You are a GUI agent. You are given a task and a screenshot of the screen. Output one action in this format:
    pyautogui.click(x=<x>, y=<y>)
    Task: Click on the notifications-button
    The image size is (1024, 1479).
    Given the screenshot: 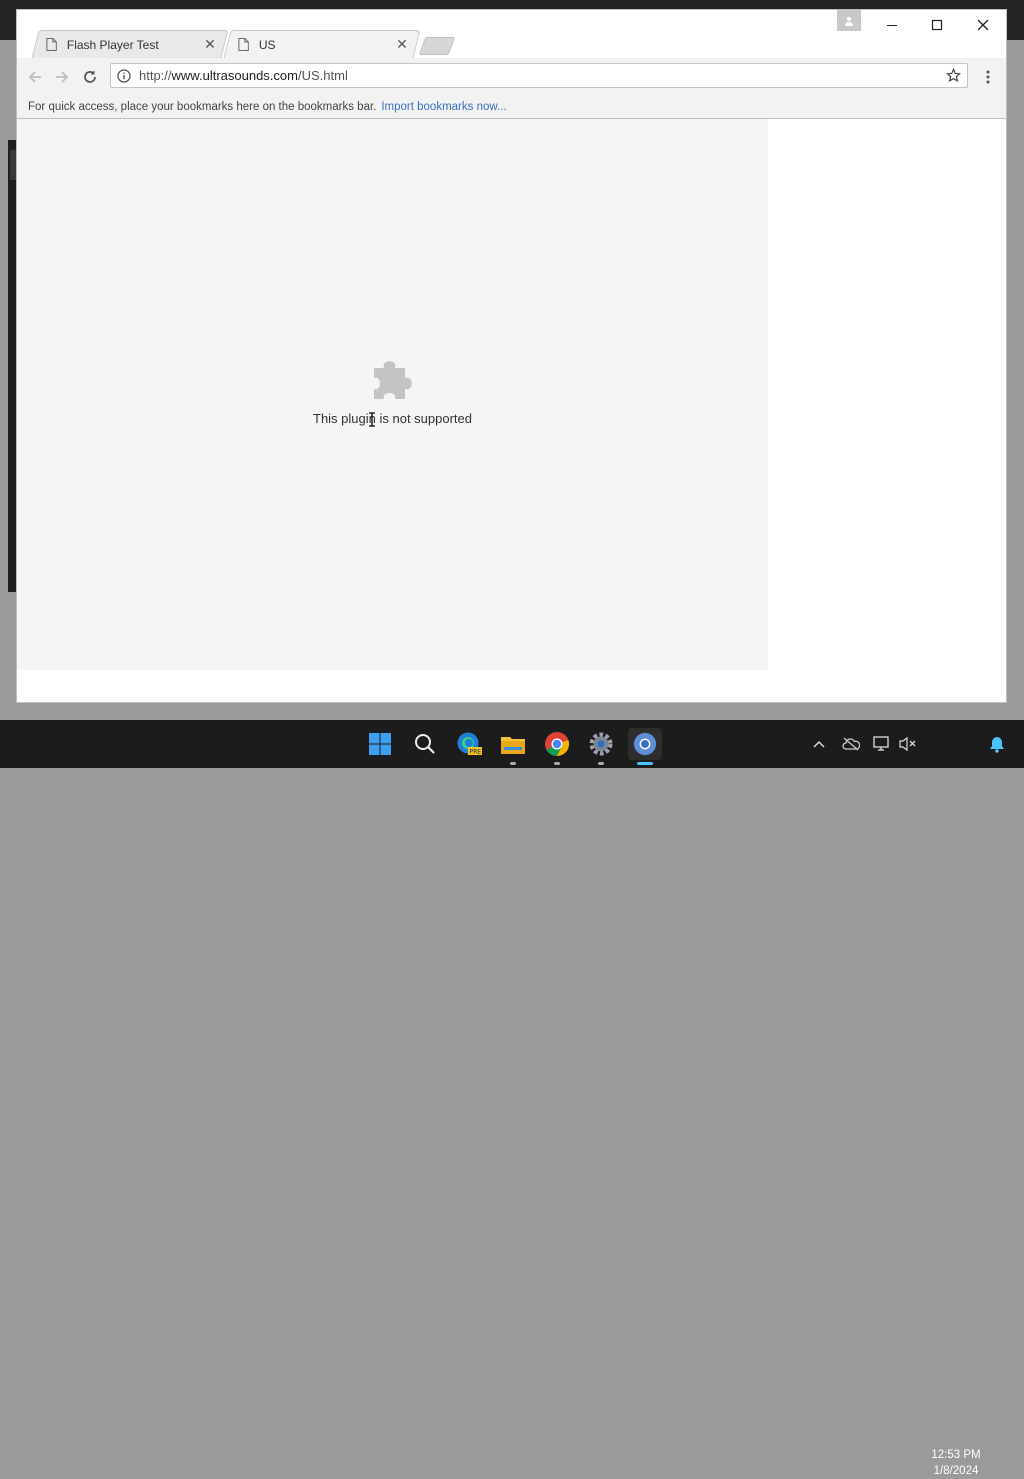 What is the action you would take?
    pyautogui.click(x=997, y=744)
    